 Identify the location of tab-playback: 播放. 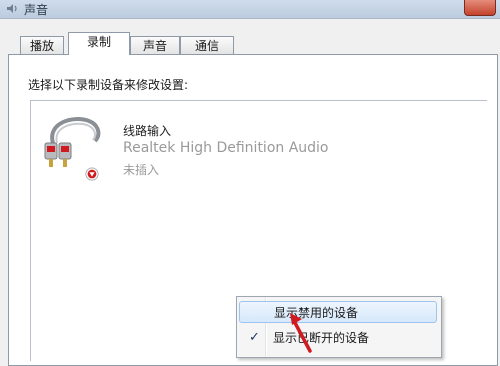
(42, 45).